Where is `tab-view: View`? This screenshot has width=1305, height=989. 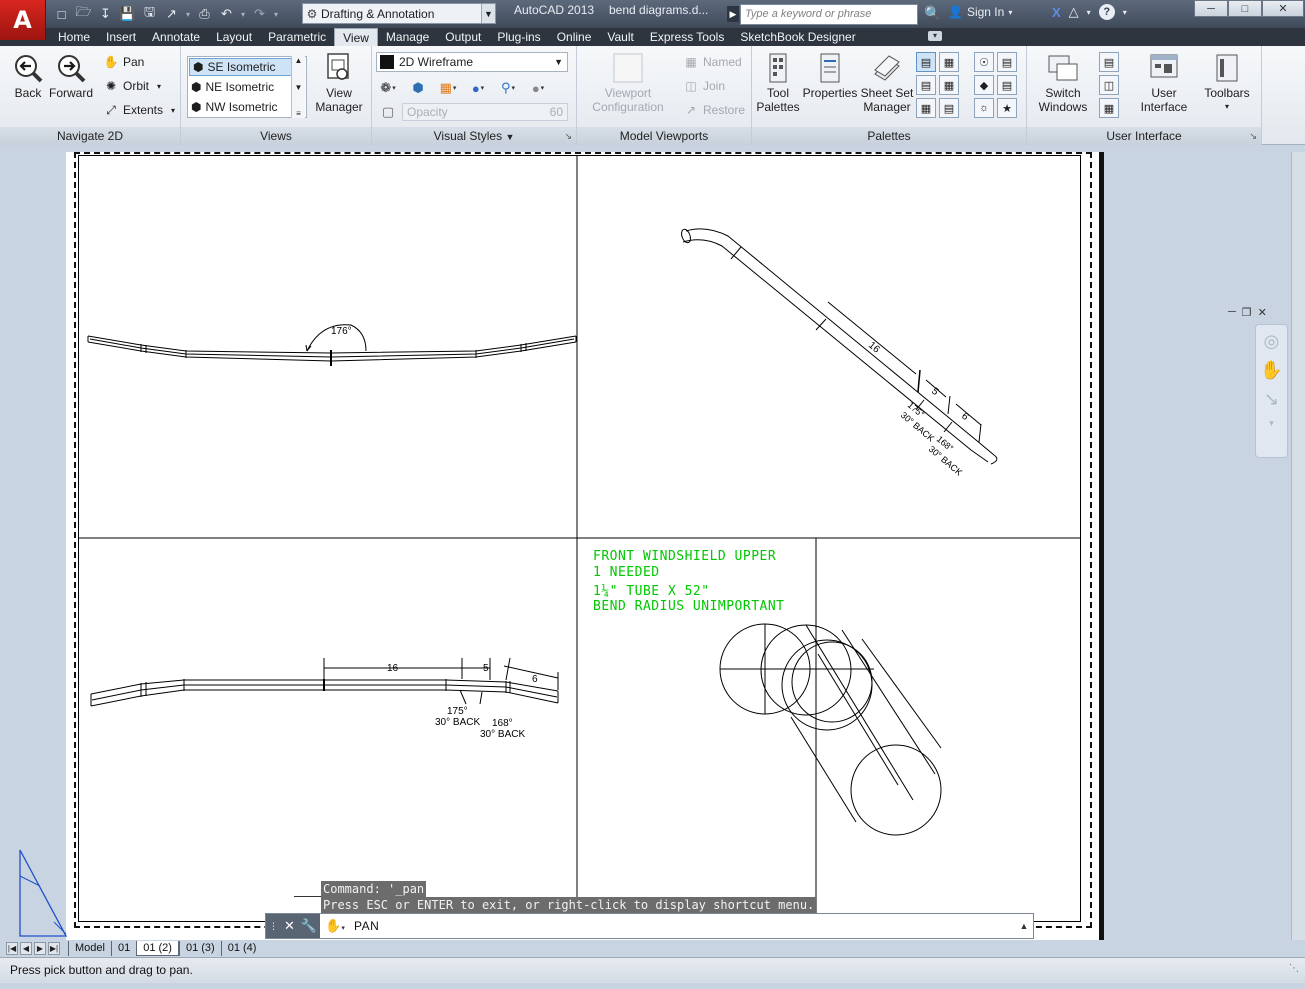
tab-view: View is located at coordinates (356, 37).